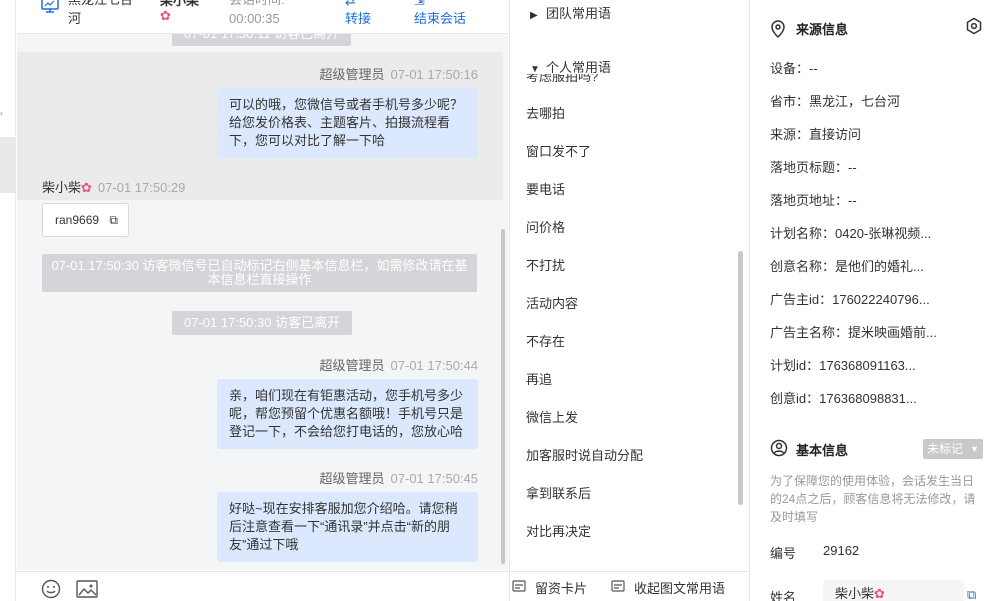  What do you see at coordinates (945, 449) in the screenshot?
I see `tag-select-value: 未标记` at bounding box center [945, 449].